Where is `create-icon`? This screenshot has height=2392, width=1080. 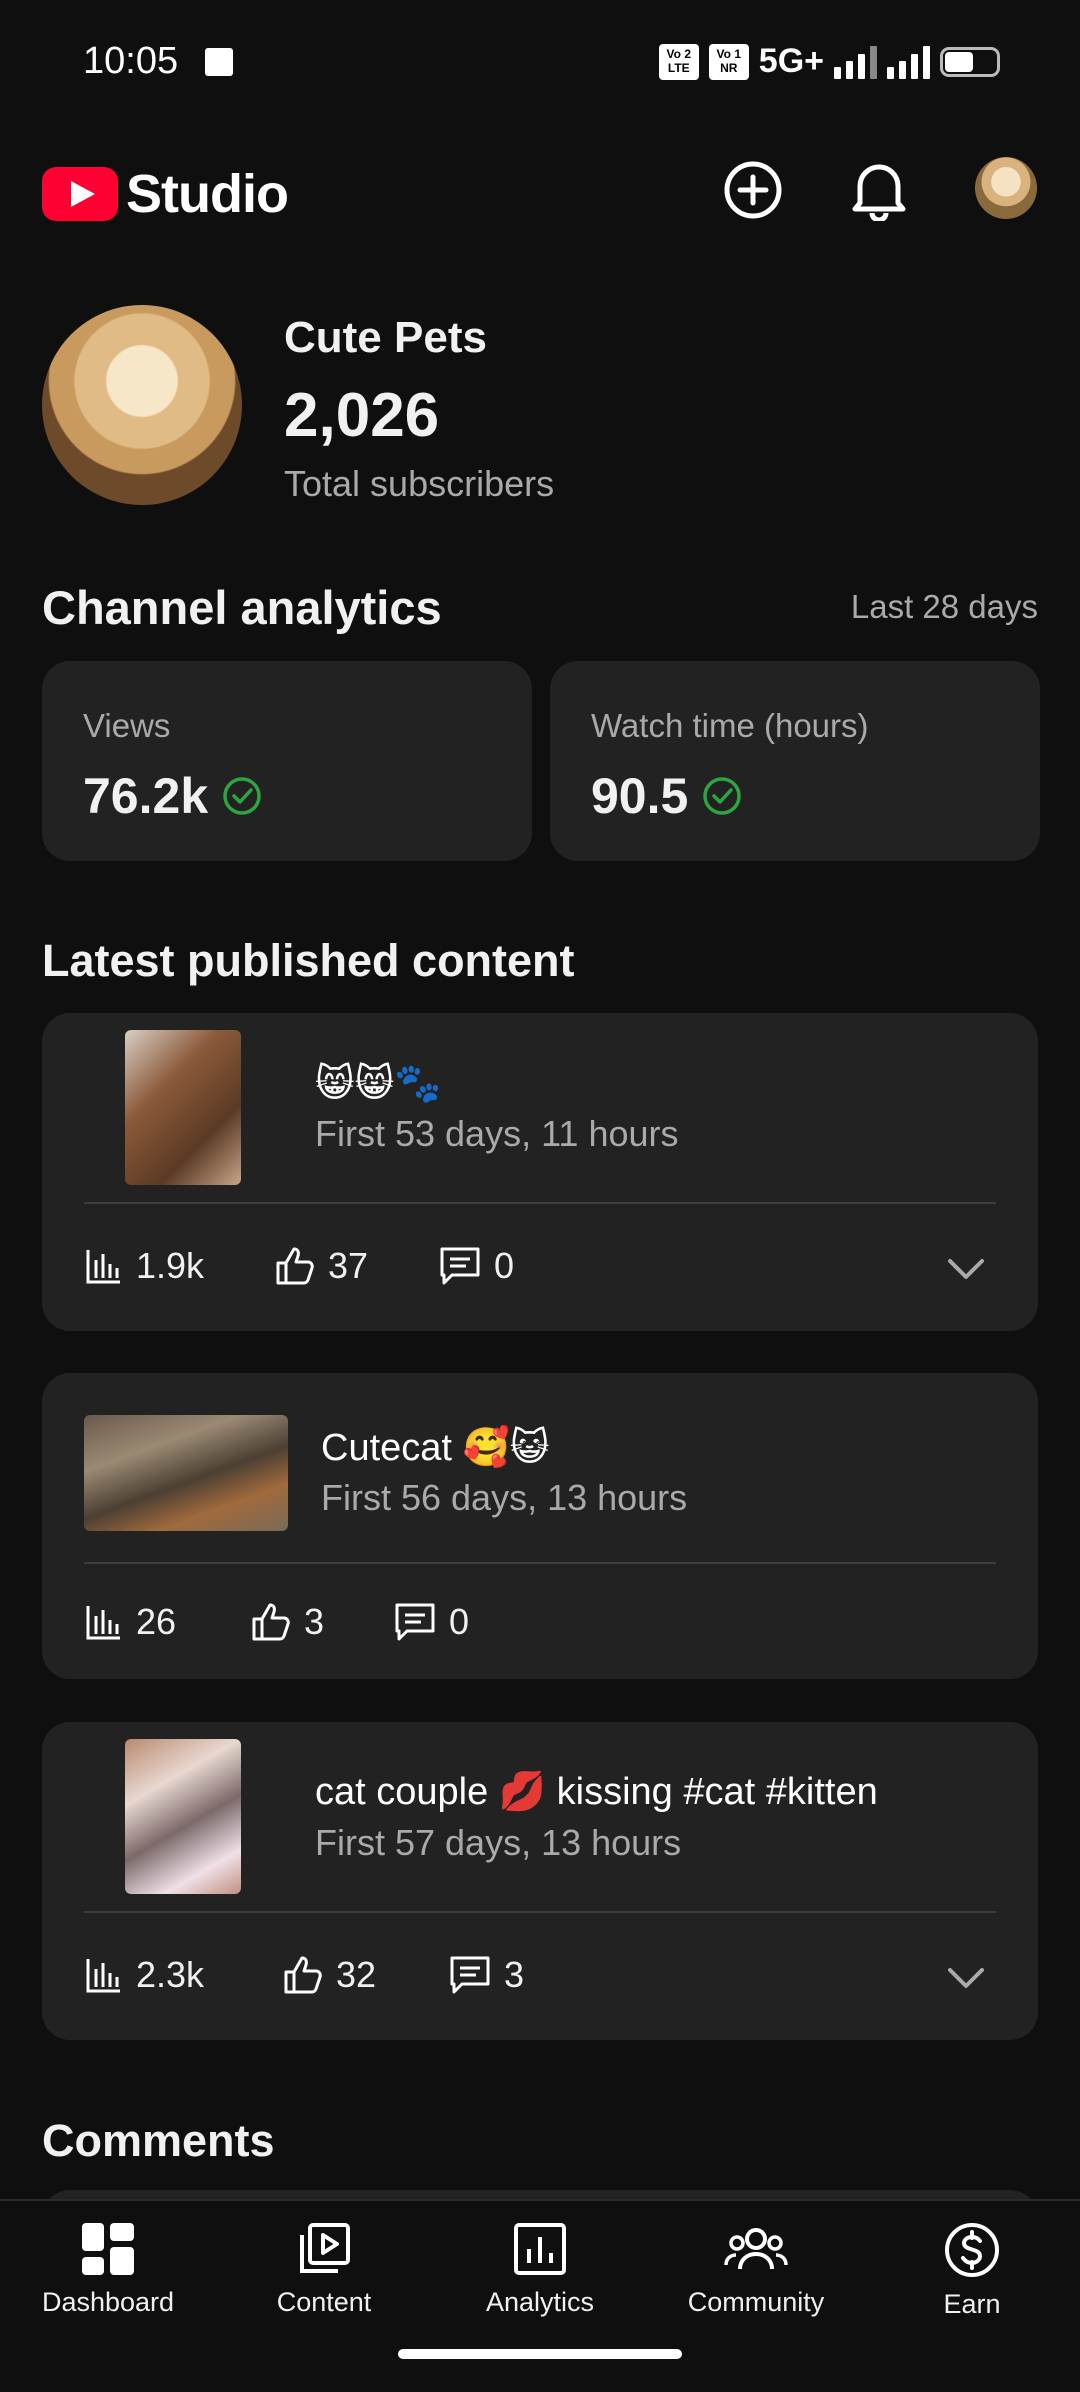 create-icon is located at coordinates (753, 190).